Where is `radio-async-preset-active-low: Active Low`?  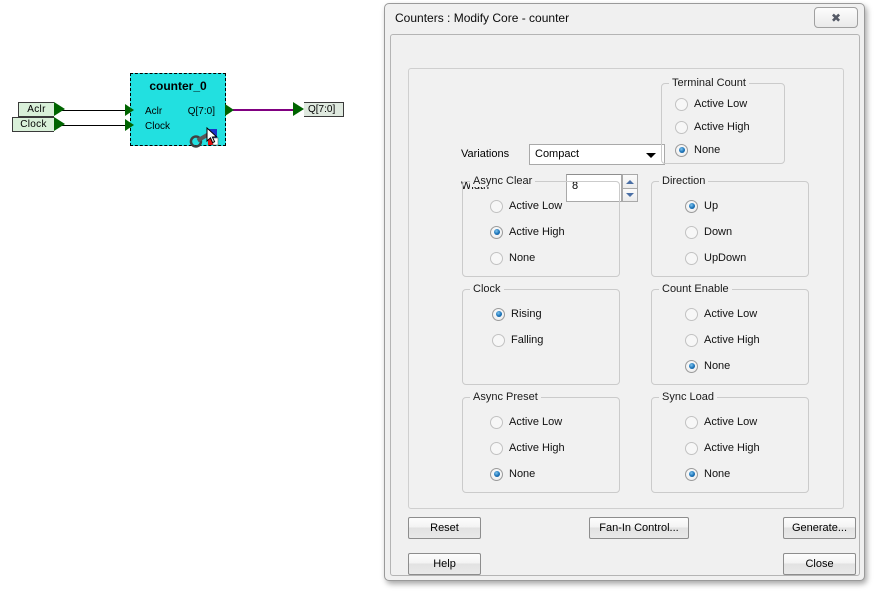 radio-async-preset-active-low: Active Low is located at coordinates (526, 422).